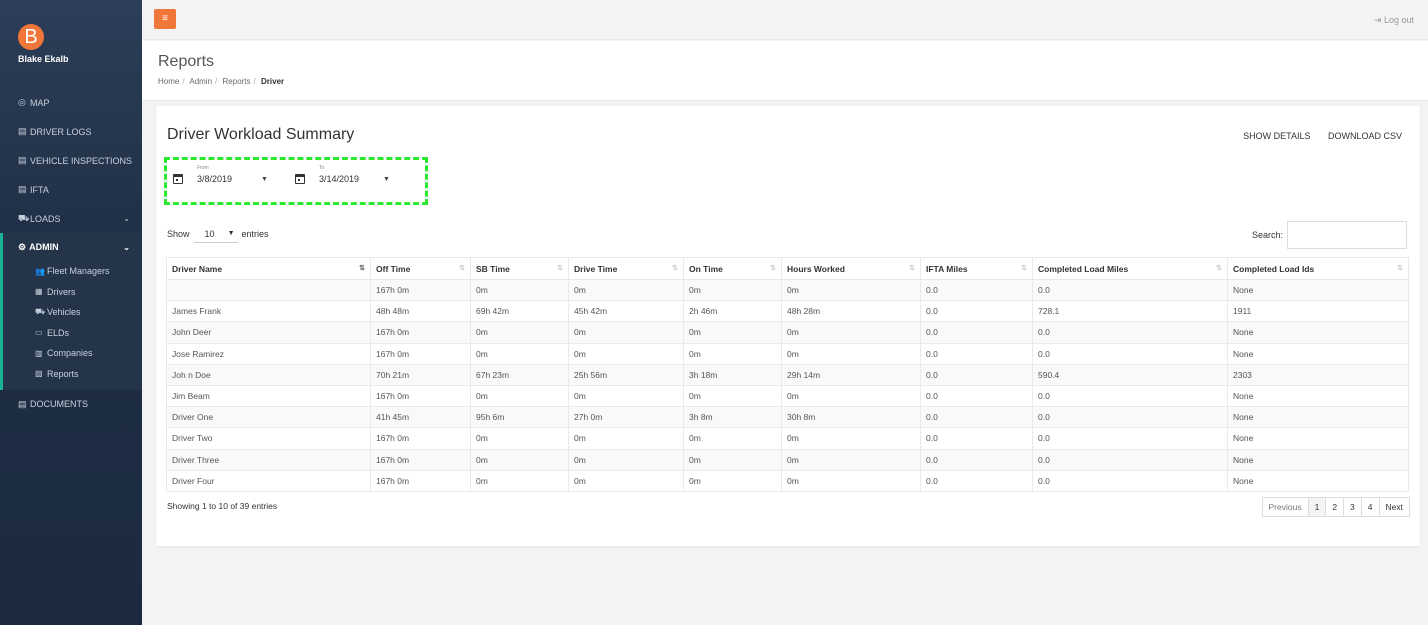 The width and height of the screenshot is (1428, 625). What do you see at coordinates (626, 417) in the screenshot?
I see `table-cell: 27h 0m` at bounding box center [626, 417].